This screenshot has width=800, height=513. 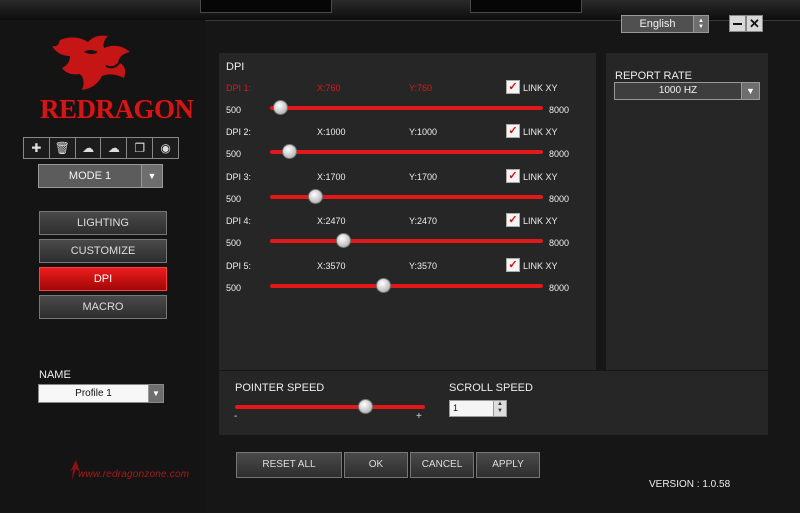 I want to click on palette-button: ◉, so click(x=165, y=148).